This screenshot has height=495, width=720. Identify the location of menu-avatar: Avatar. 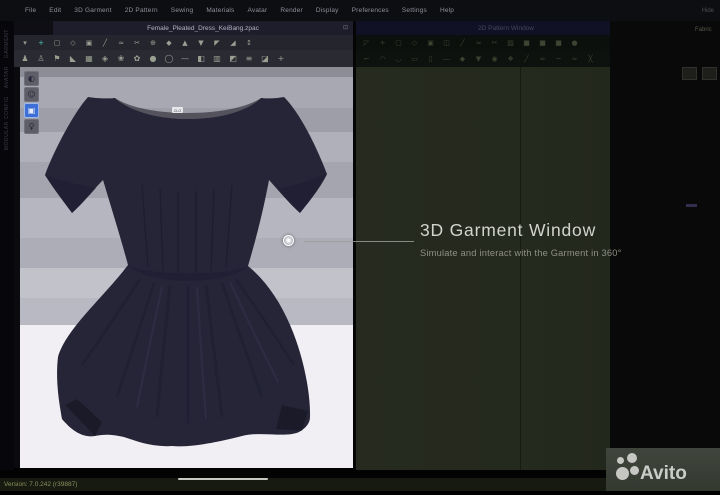
(257, 10).